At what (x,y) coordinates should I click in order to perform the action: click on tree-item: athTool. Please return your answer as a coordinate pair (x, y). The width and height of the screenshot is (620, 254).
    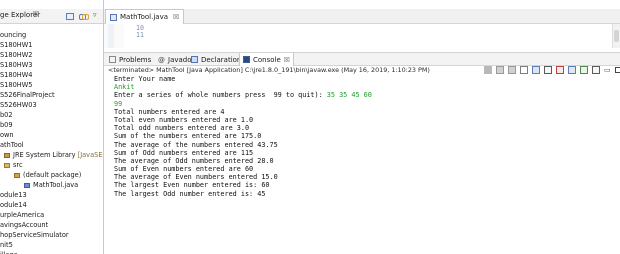
    Looking at the image, I should click on (51, 145).